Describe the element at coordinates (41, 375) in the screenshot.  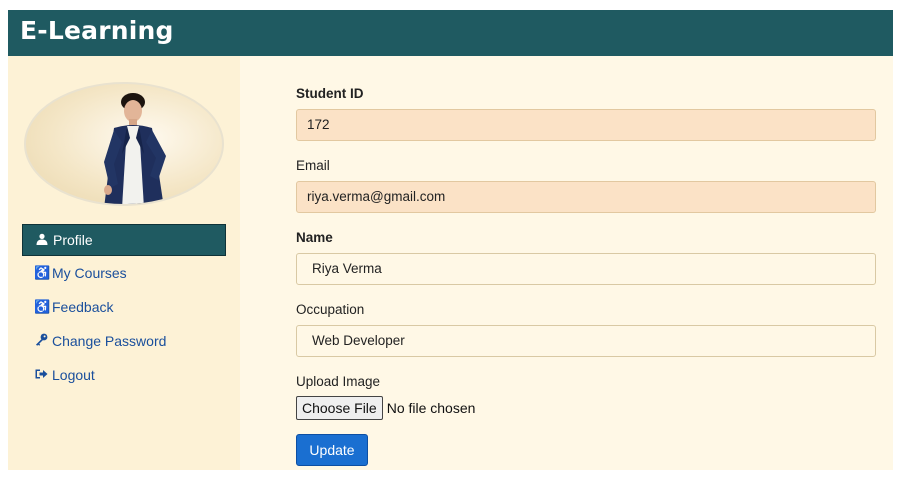
I see `sign-out-icon` at that location.